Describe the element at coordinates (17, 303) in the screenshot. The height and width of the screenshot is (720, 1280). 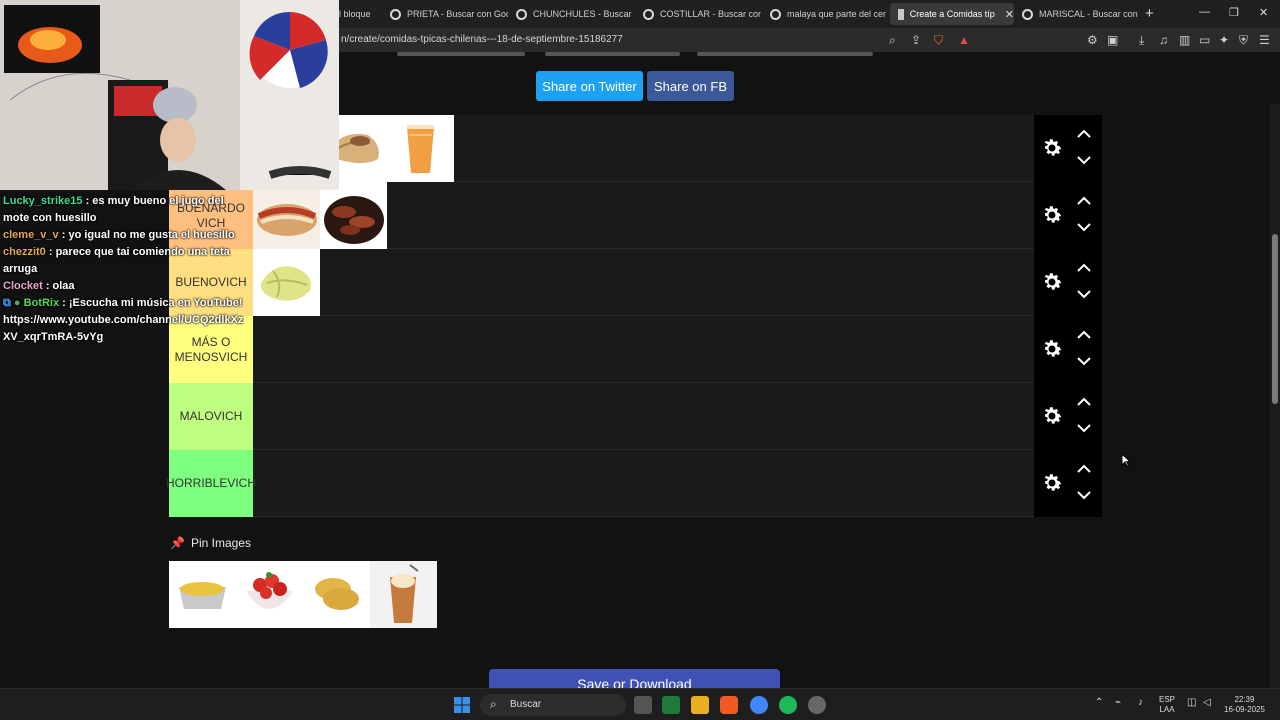
I see `verified-badge-icon: ●` at that location.